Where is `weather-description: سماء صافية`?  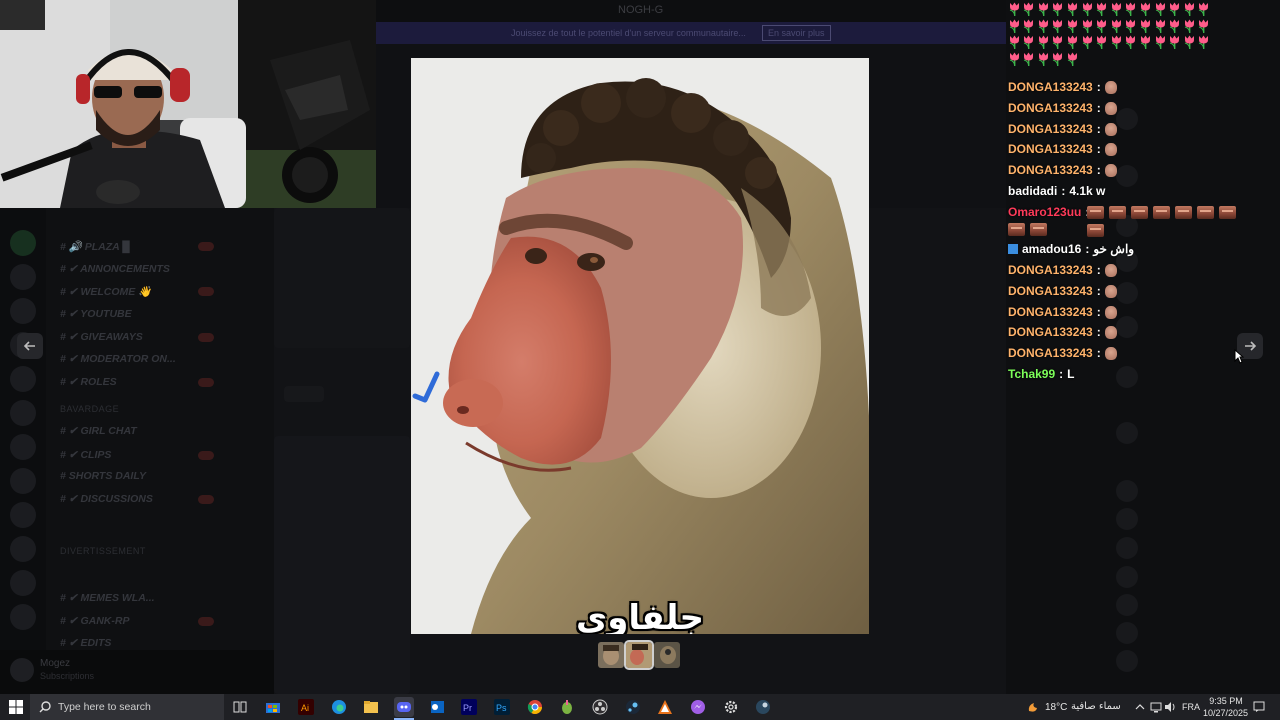 weather-description: سماء صافية is located at coordinates (1096, 706).